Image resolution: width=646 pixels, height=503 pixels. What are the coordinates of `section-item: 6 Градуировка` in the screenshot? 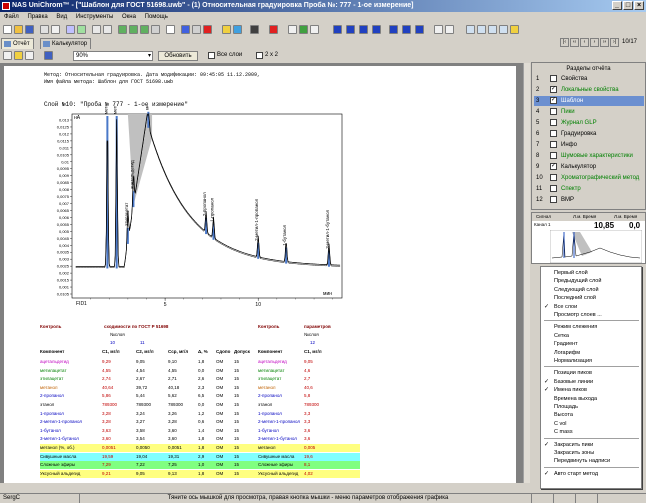 It's located at (589, 134).